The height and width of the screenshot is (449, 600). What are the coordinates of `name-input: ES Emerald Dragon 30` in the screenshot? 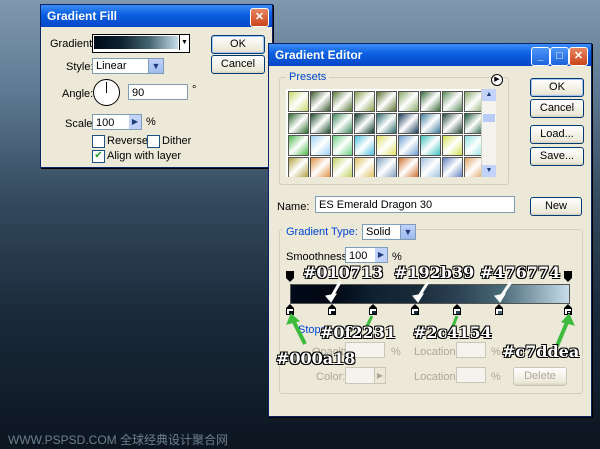 It's located at (415, 204).